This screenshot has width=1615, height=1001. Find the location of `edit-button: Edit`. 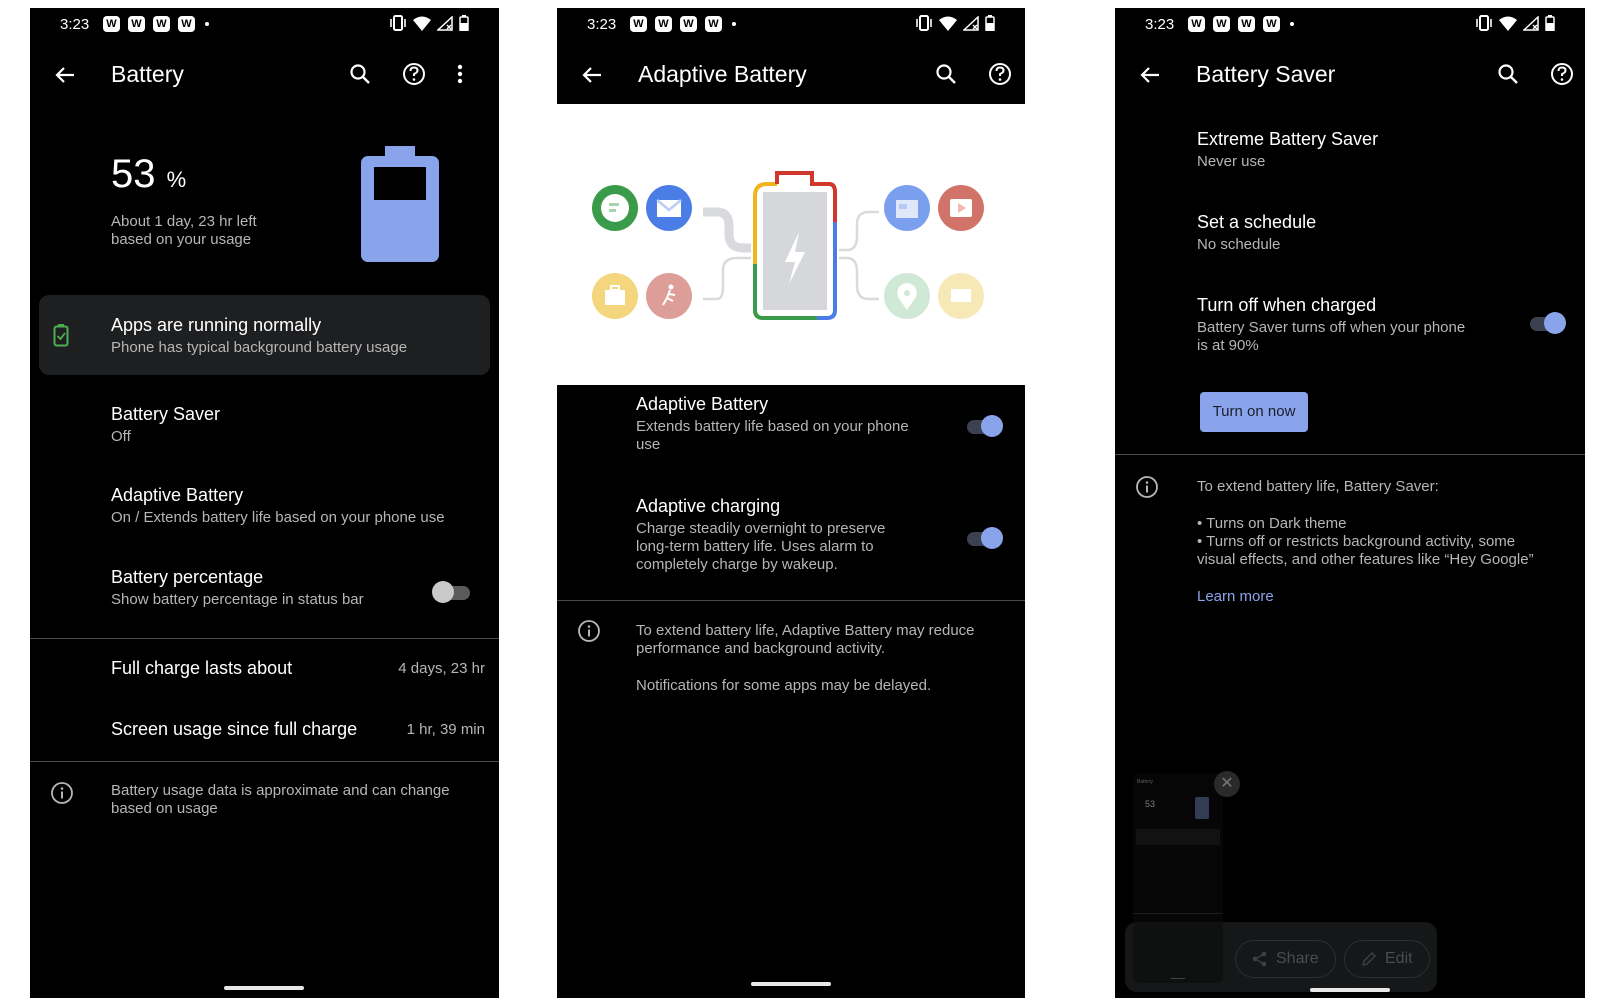

edit-button: Edit is located at coordinates (1387, 959).